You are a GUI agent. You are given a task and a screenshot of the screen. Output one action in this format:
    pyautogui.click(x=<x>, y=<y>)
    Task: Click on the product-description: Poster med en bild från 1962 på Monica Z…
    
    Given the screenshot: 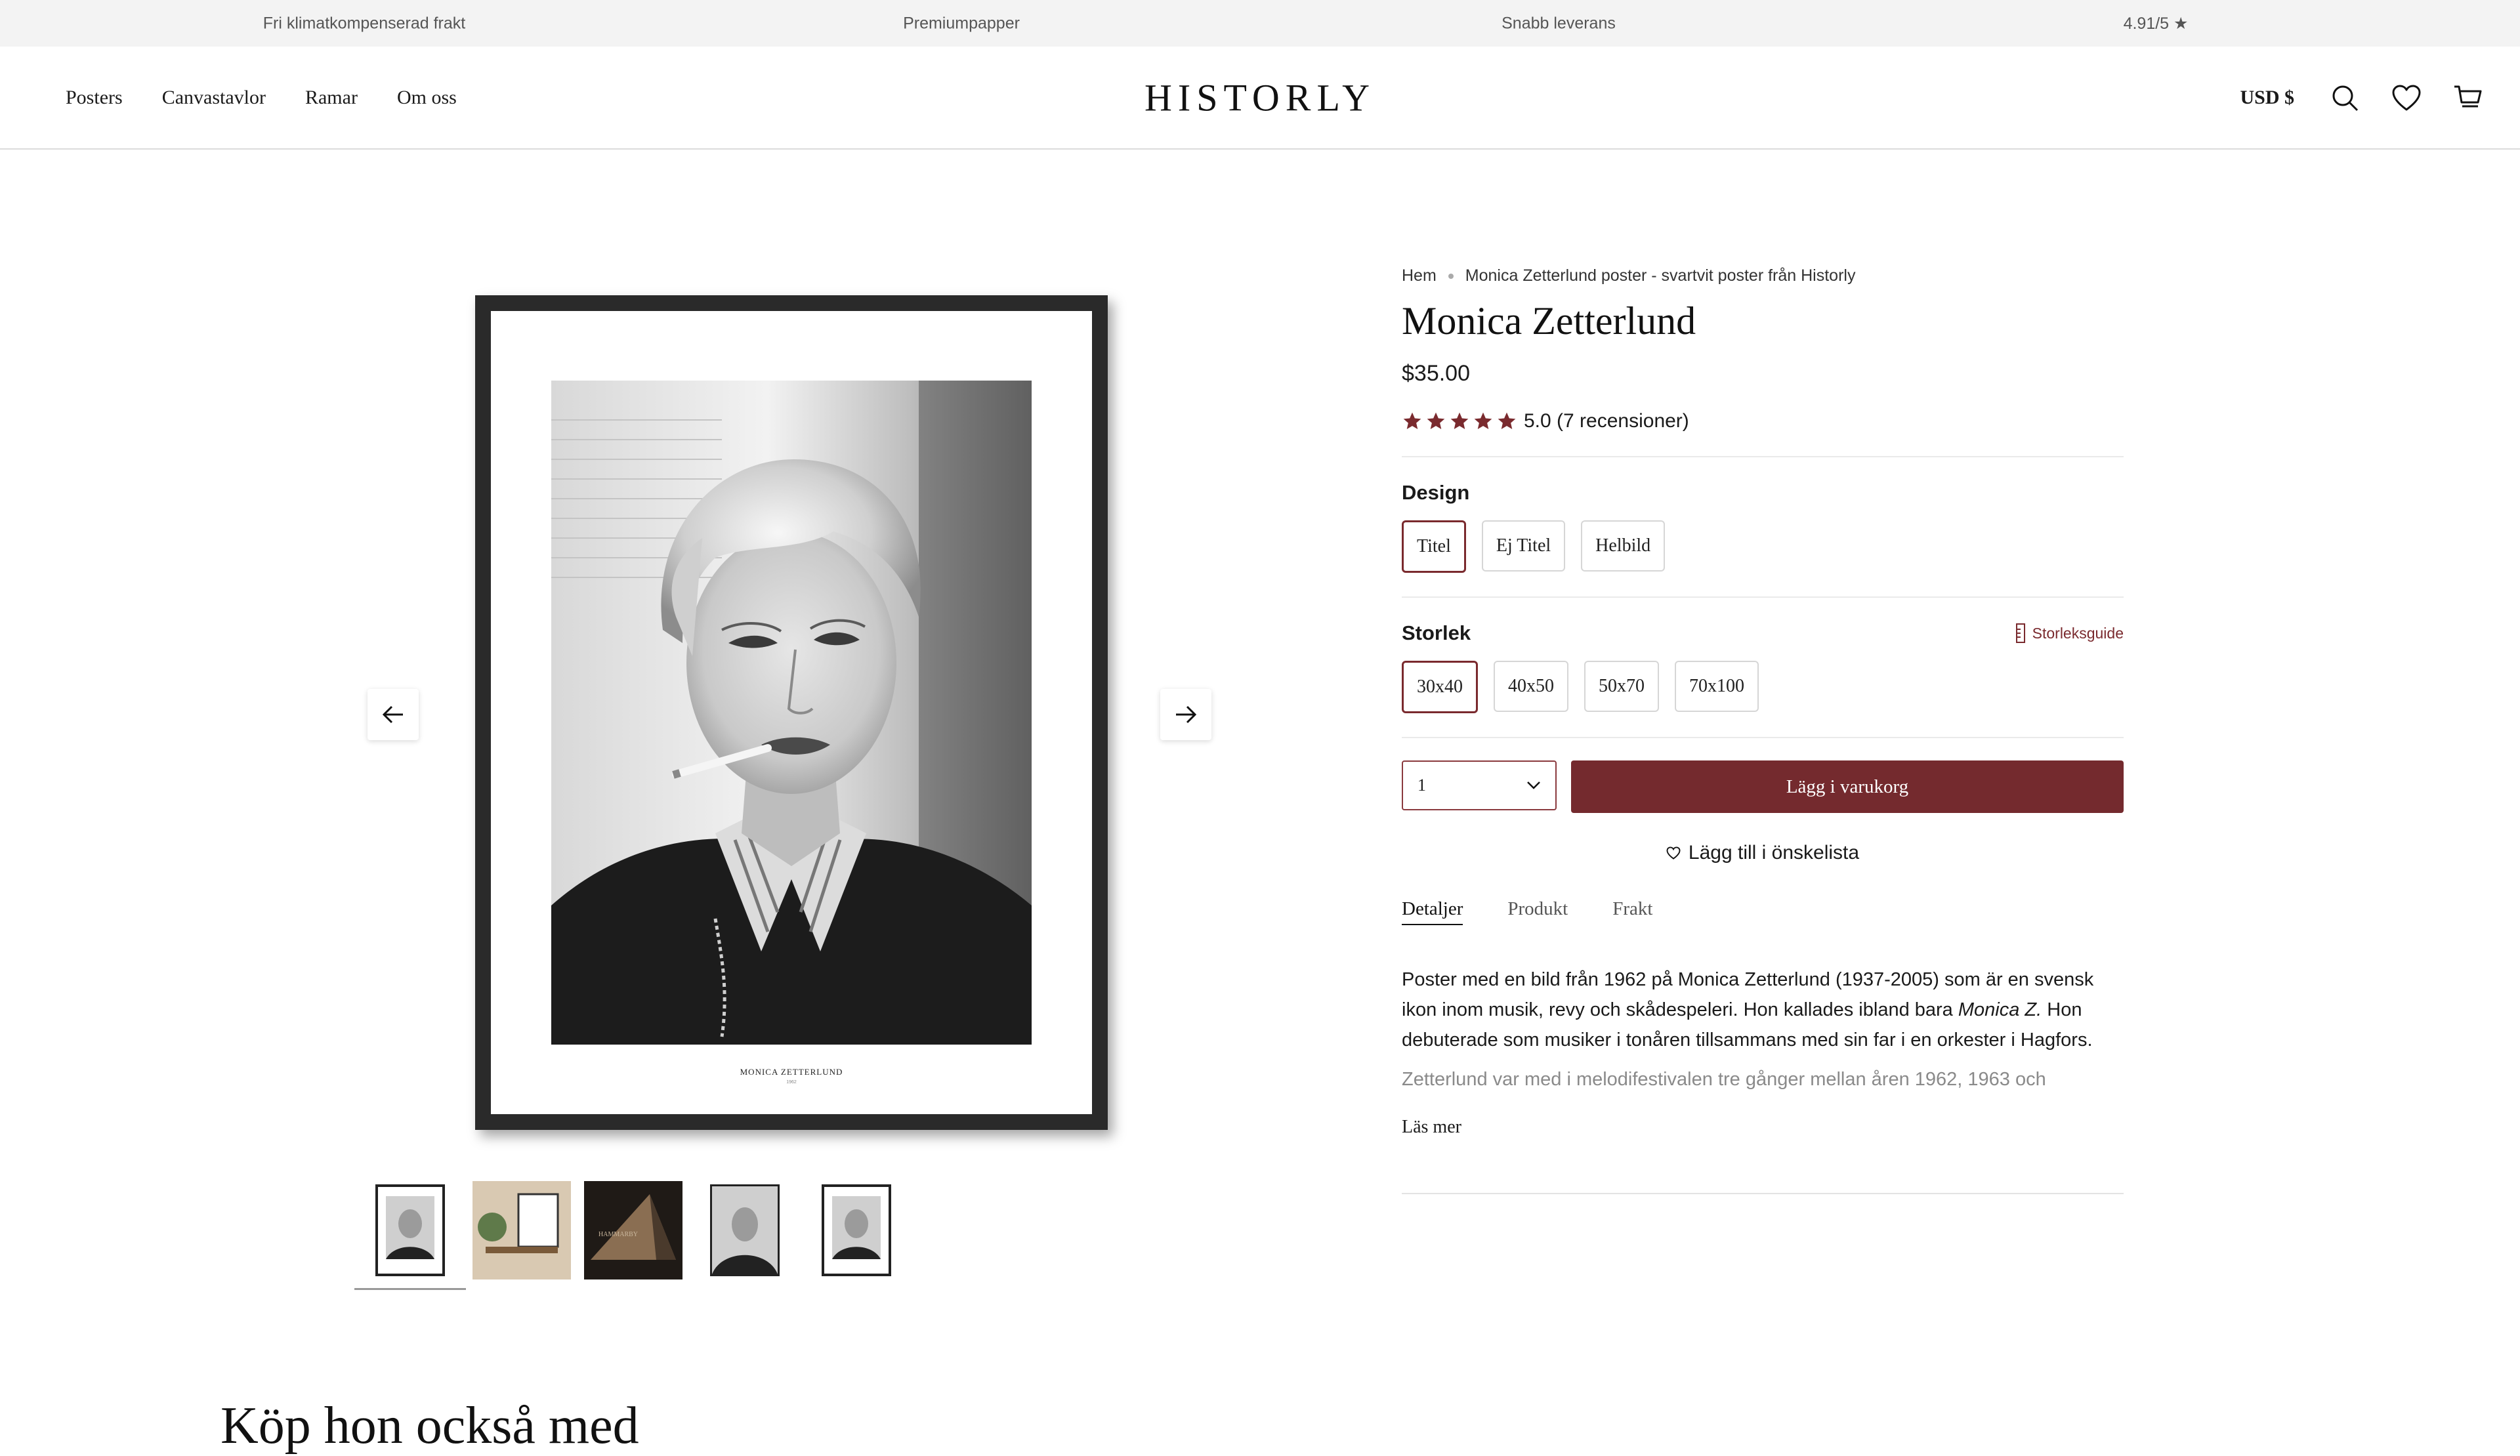 What is the action you would take?
    pyautogui.click(x=1763, y=1010)
    